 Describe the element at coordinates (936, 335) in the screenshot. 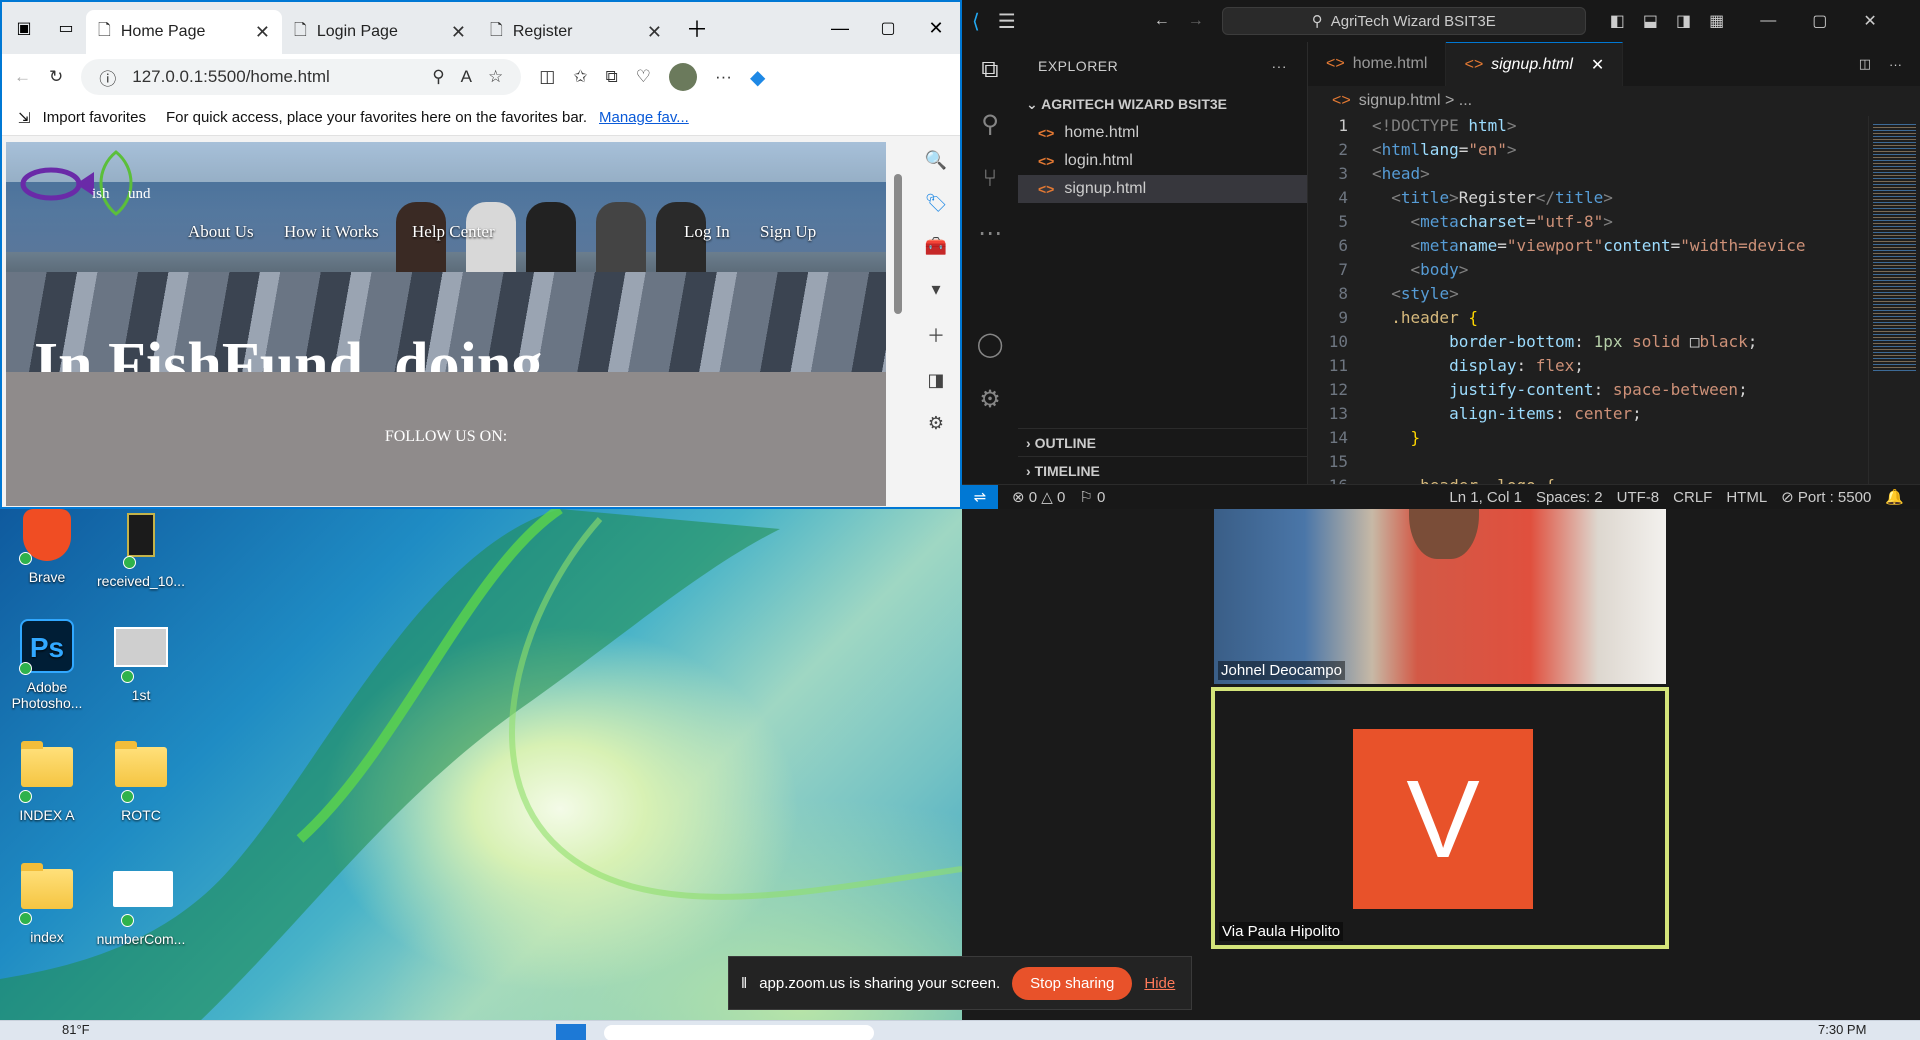

I see `add-sidebar-icon: ＋` at that location.